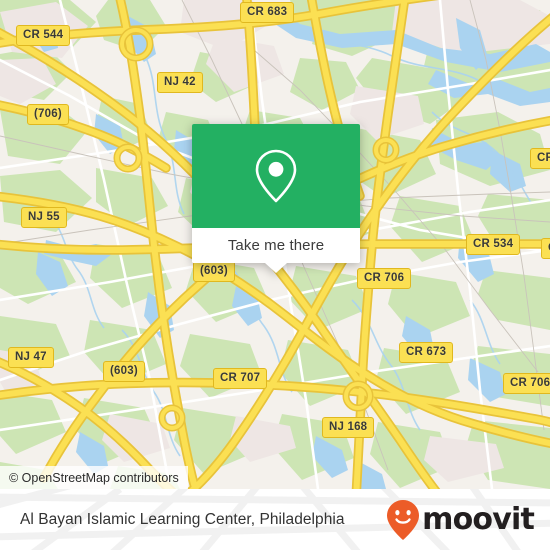 The height and width of the screenshot is (550, 550). Describe the element at coordinates (44, 217) in the screenshot. I see `road-label-nj55: NJ 55` at that location.